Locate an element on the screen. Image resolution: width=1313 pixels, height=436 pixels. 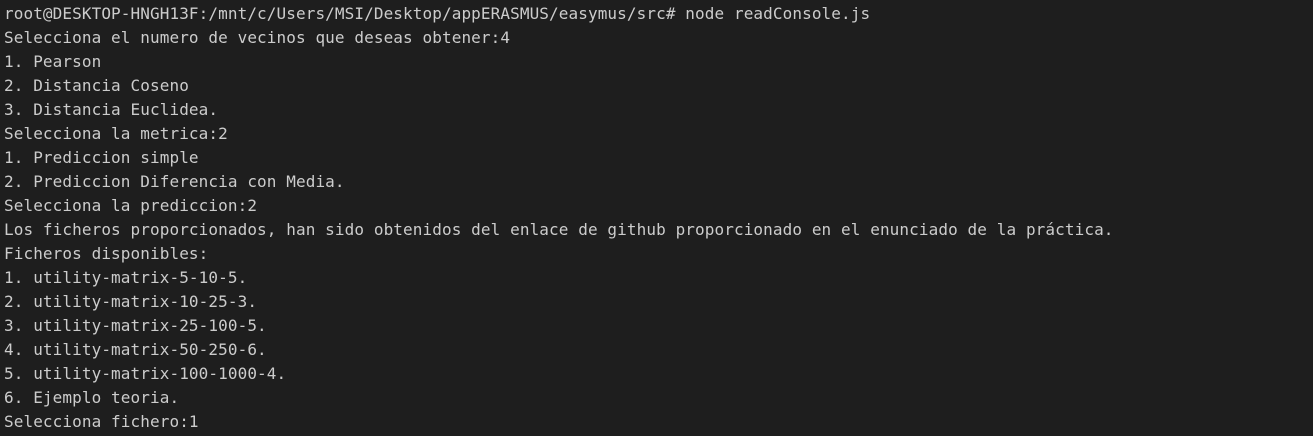
output-line: 5. utility-matrix-100-1000-4. is located at coordinates (145, 373).